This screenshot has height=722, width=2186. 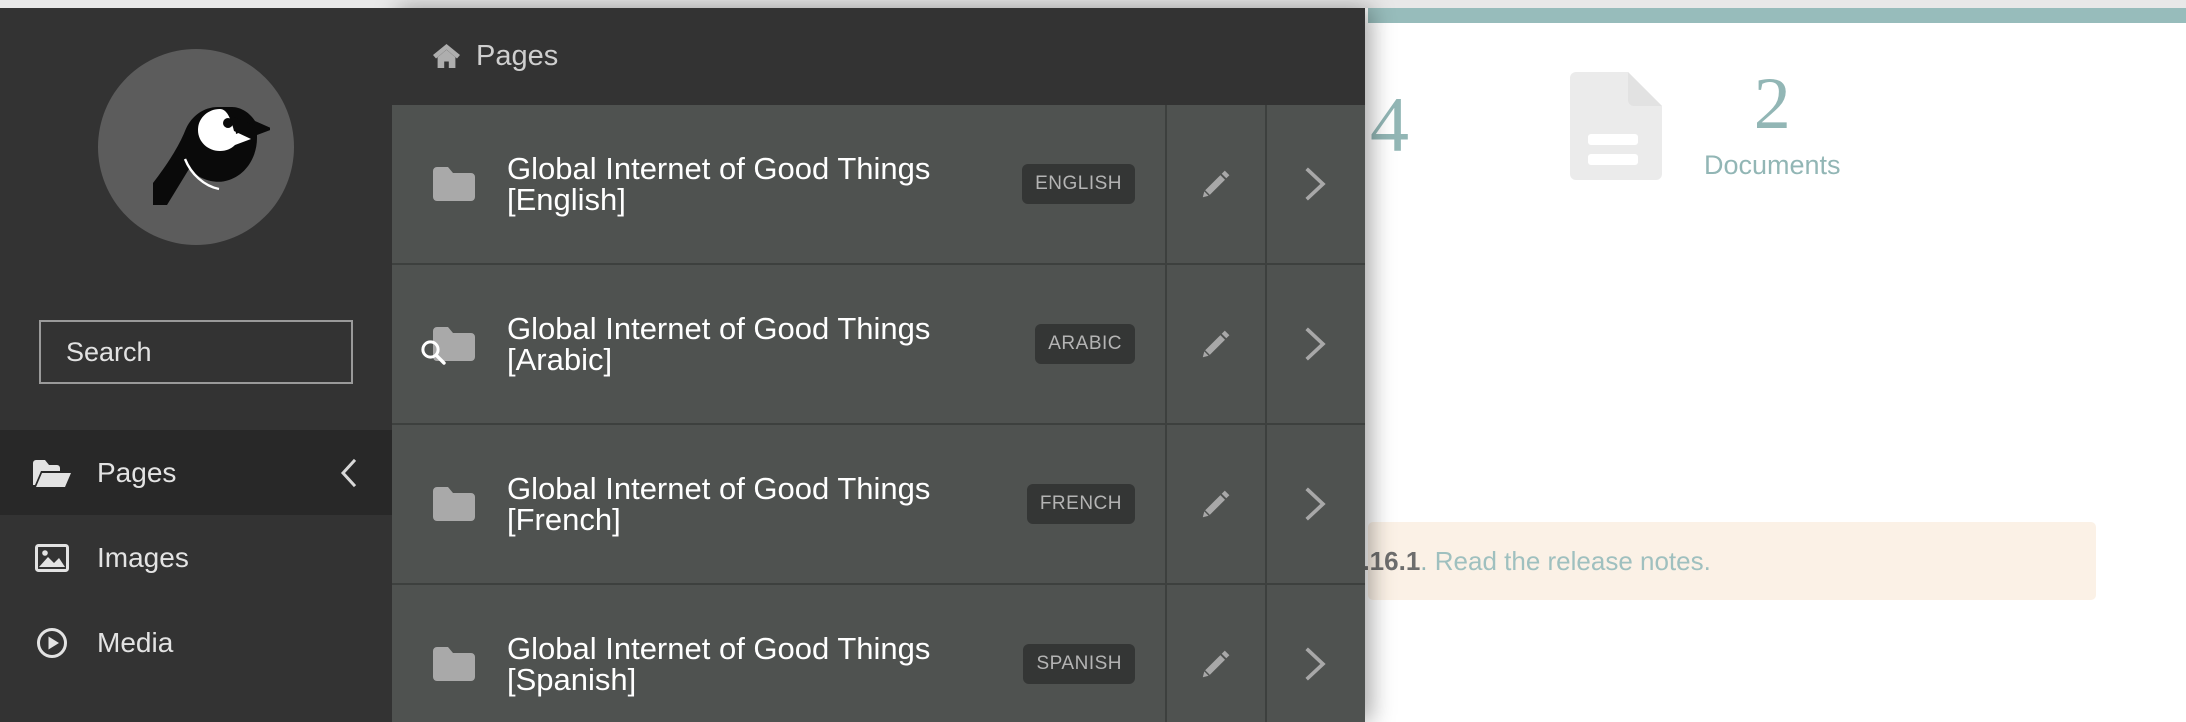 I want to click on search-box, so click(x=242, y=352).